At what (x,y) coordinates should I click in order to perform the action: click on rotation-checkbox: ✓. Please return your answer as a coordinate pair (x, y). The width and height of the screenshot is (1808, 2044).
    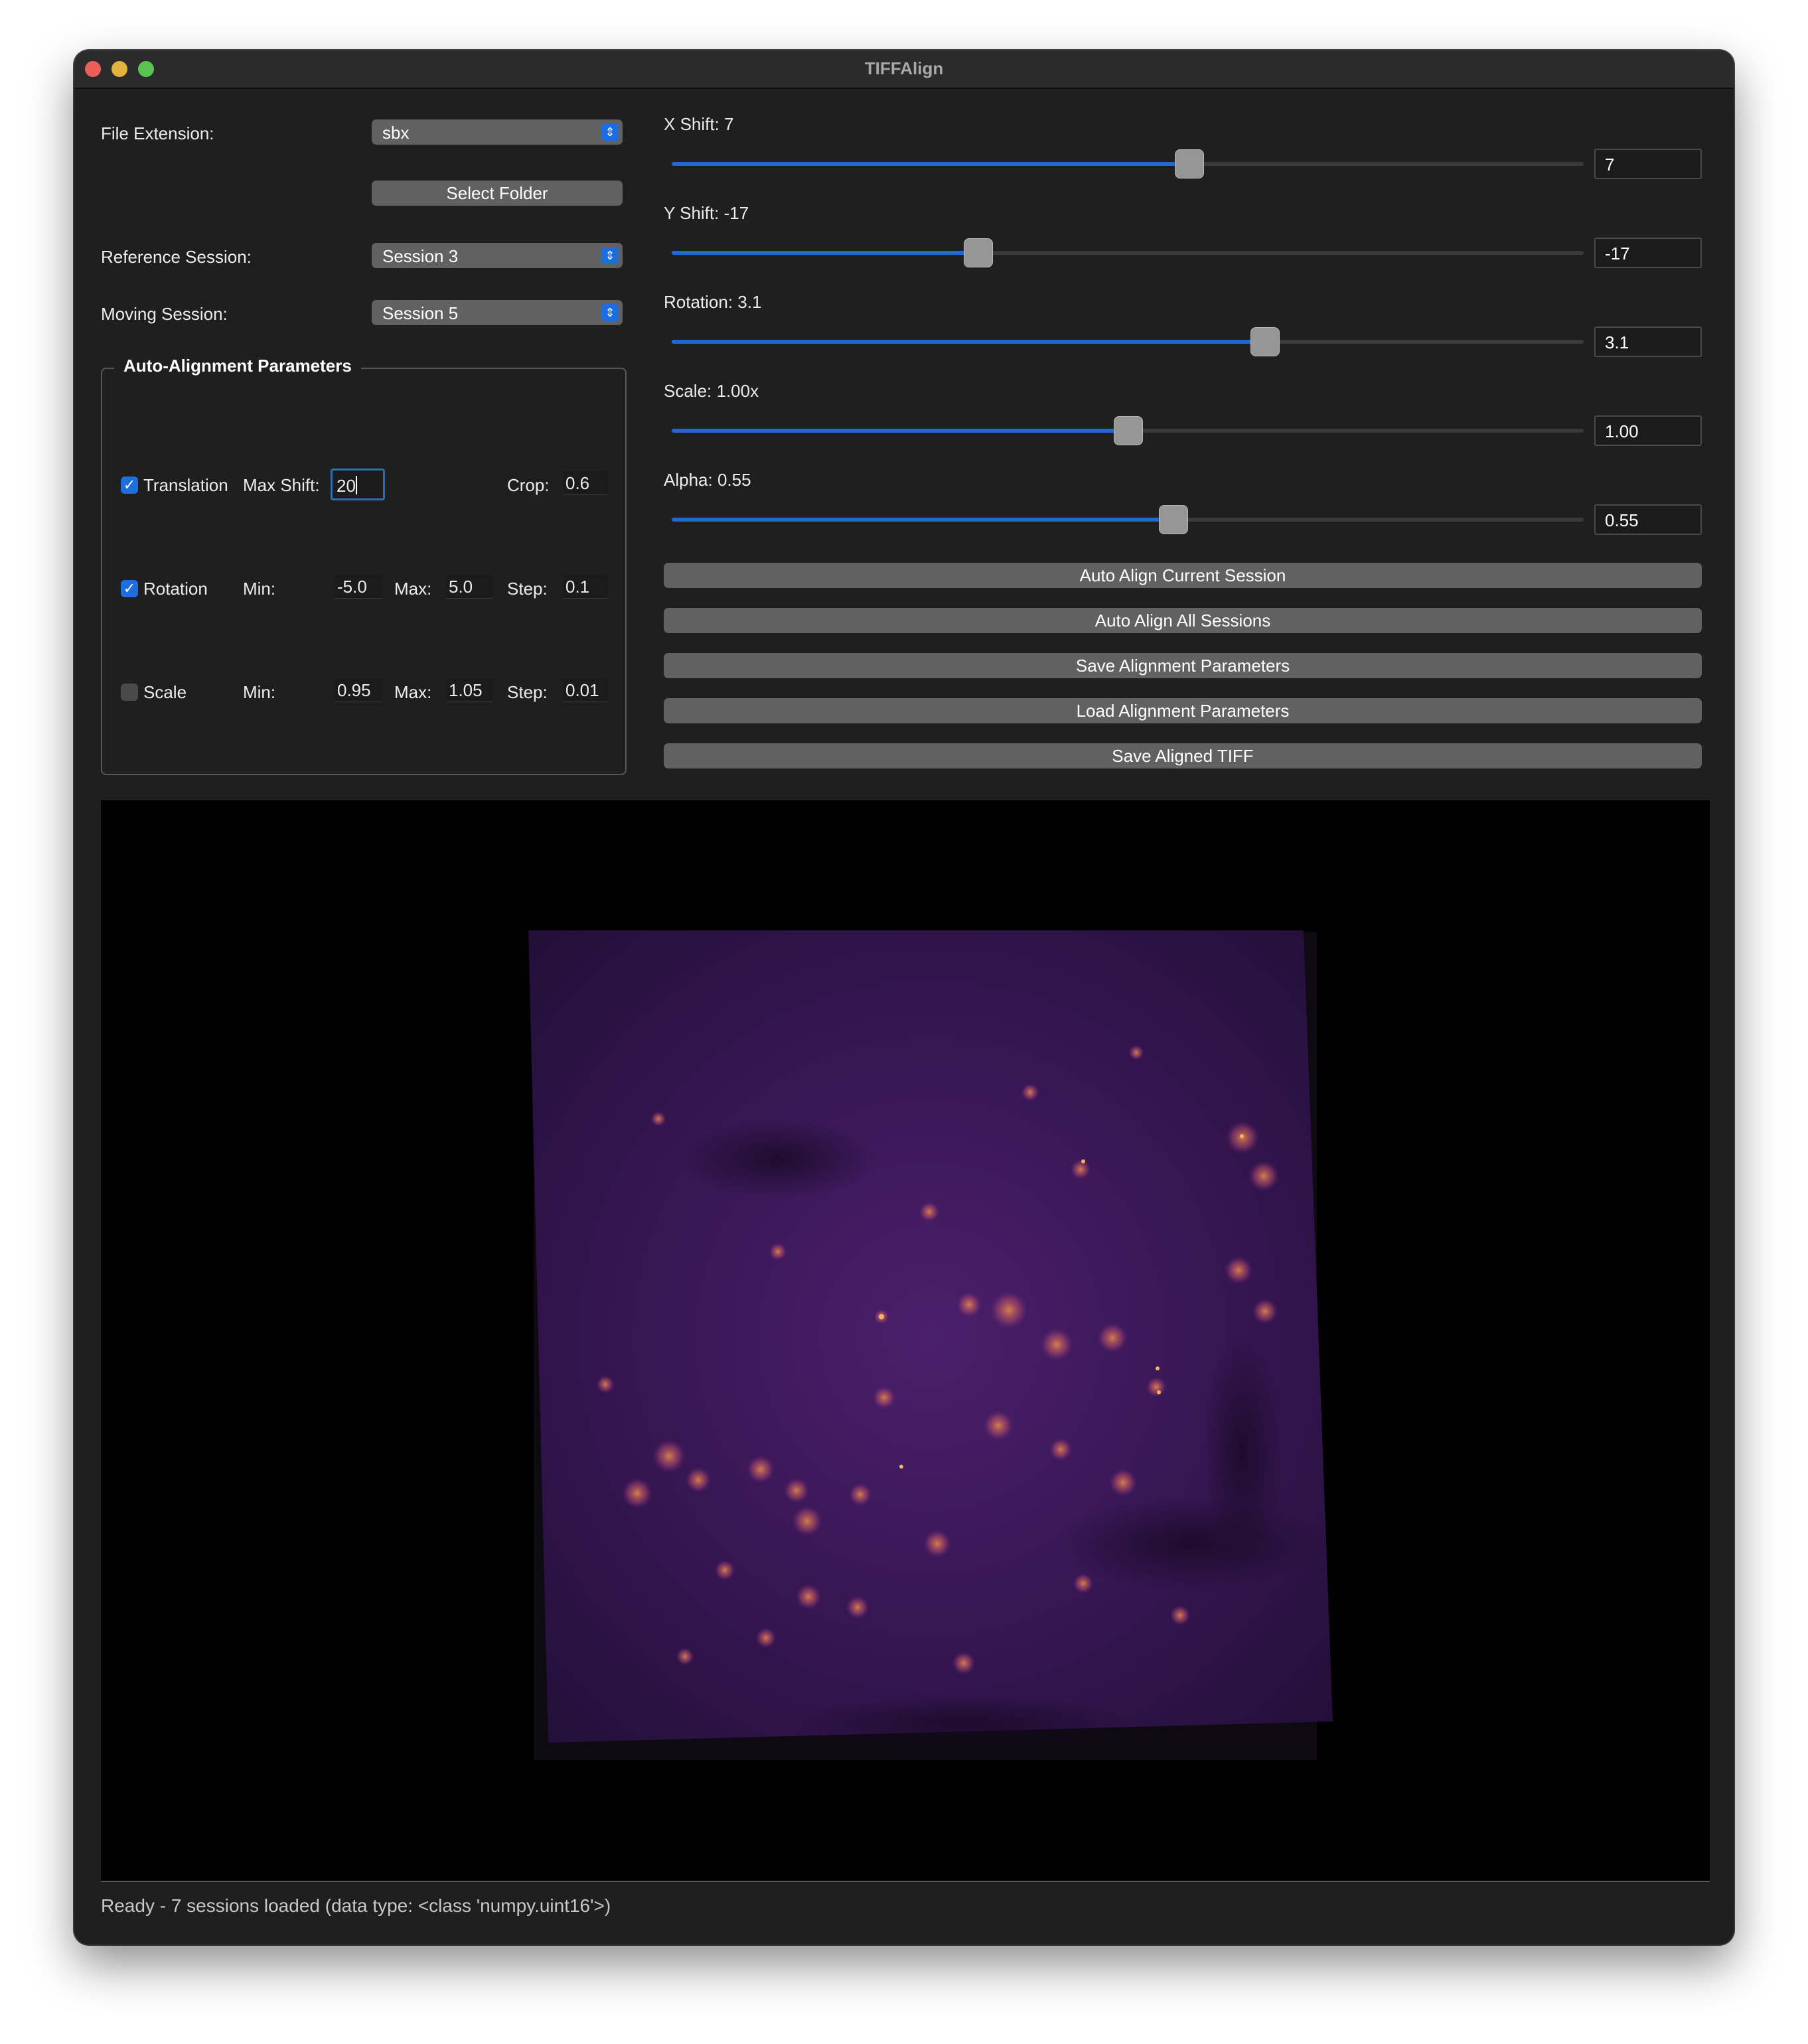
    Looking at the image, I should click on (129, 588).